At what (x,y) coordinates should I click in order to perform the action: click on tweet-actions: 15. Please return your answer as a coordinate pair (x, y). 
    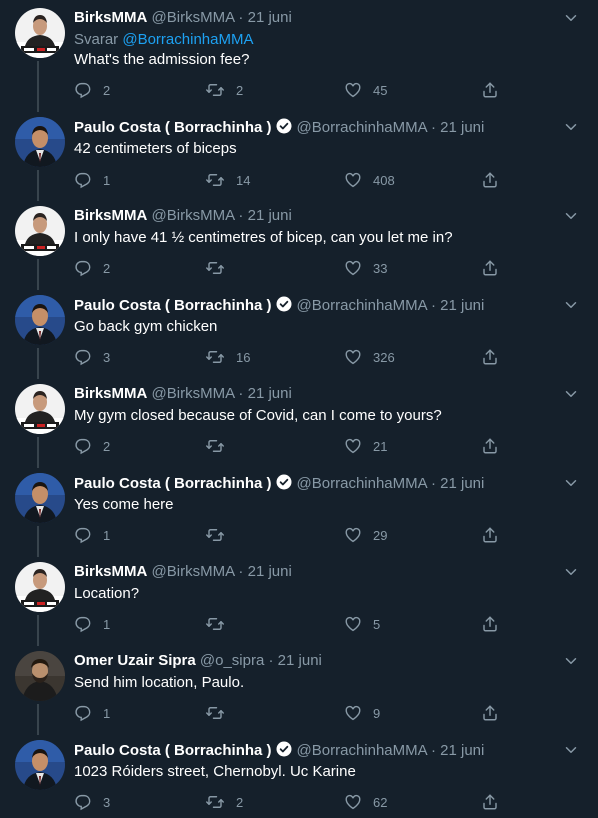
    Looking at the image, I should click on (289, 624).